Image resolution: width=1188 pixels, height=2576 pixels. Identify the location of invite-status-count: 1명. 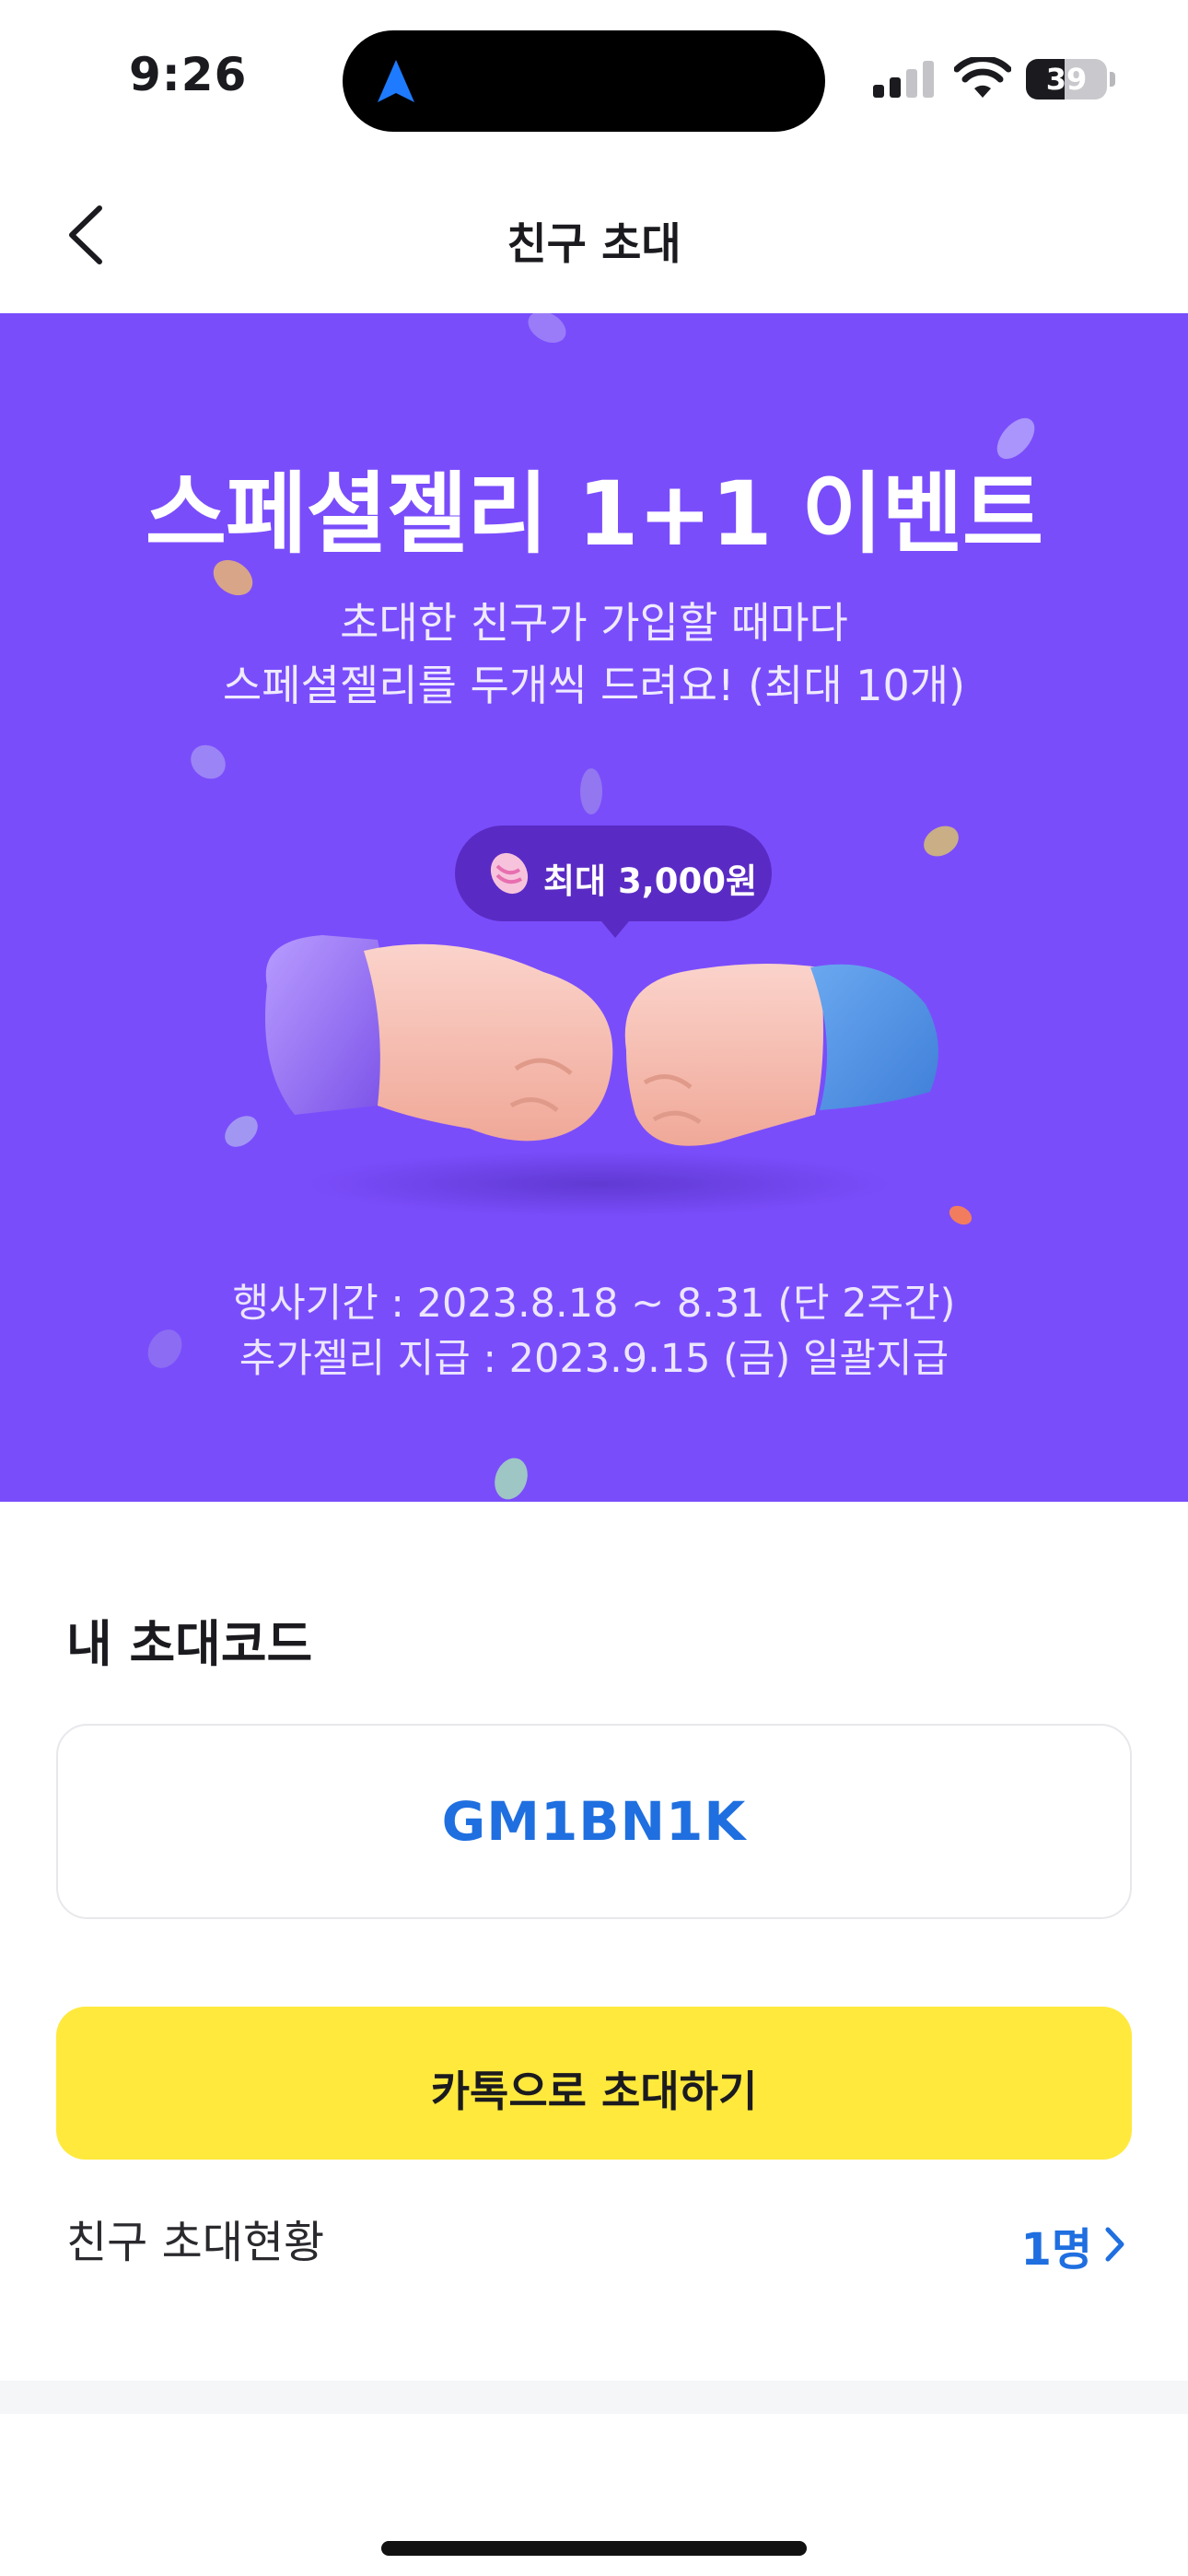
(1056, 2245).